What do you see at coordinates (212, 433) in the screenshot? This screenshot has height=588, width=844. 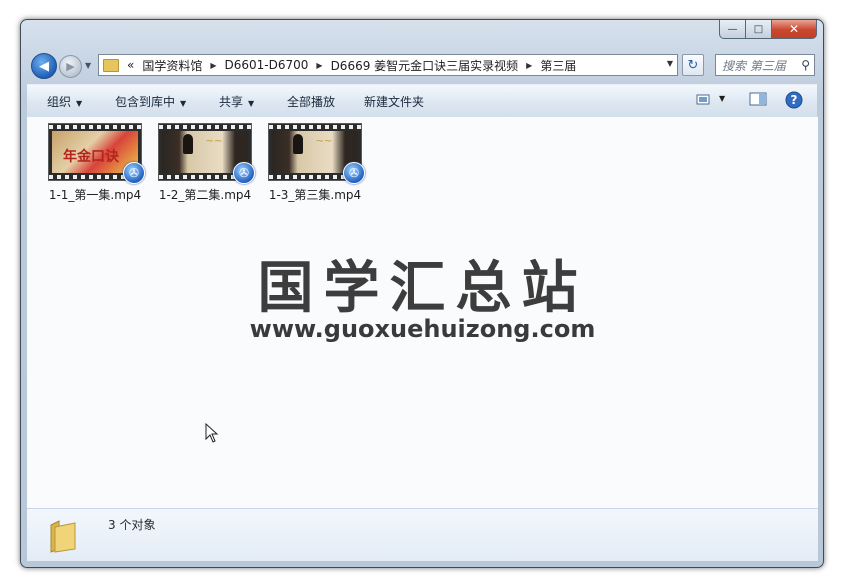 I see `mouse-cursor-icon` at bounding box center [212, 433].